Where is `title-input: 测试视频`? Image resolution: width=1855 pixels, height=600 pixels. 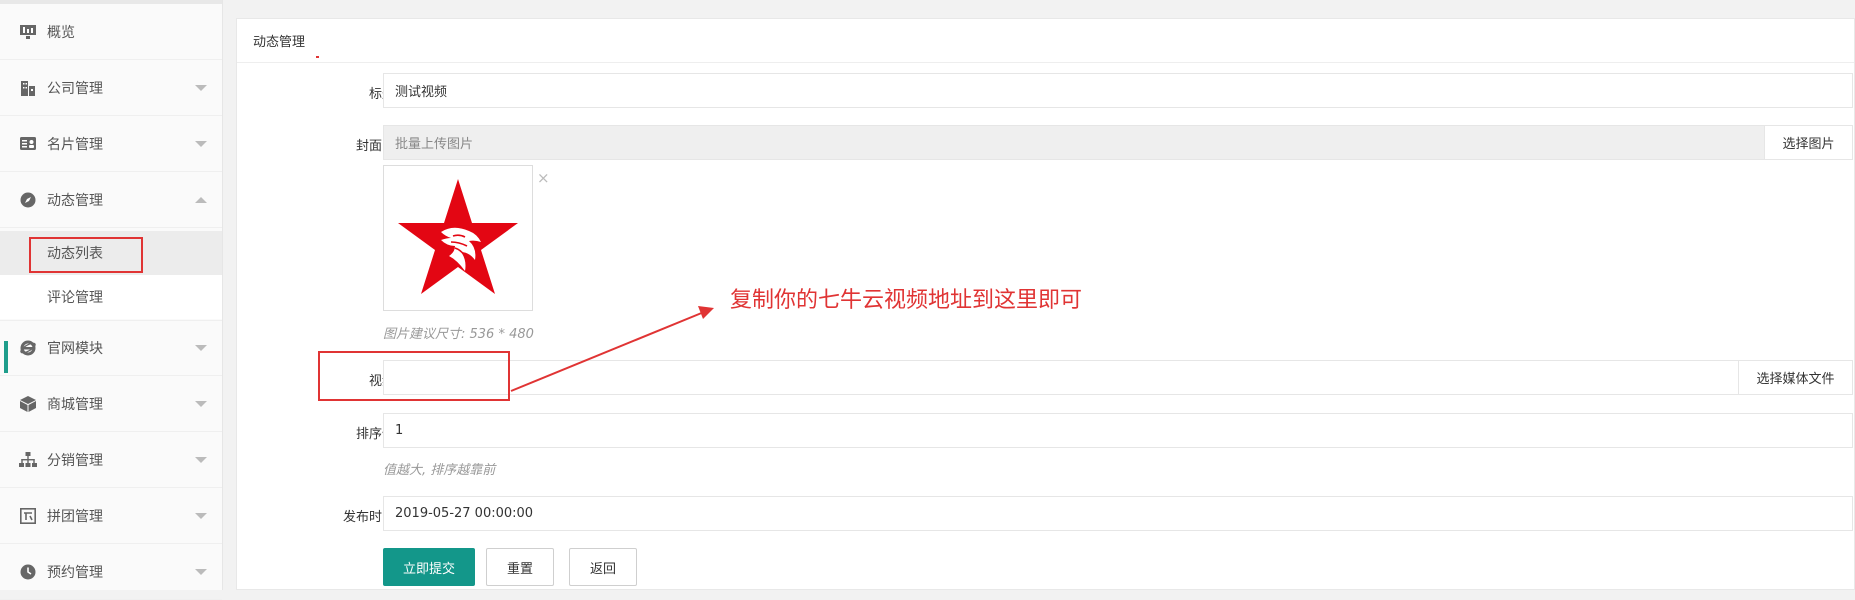
title-input: 测试视频 is located at coordinates (1118, 90).